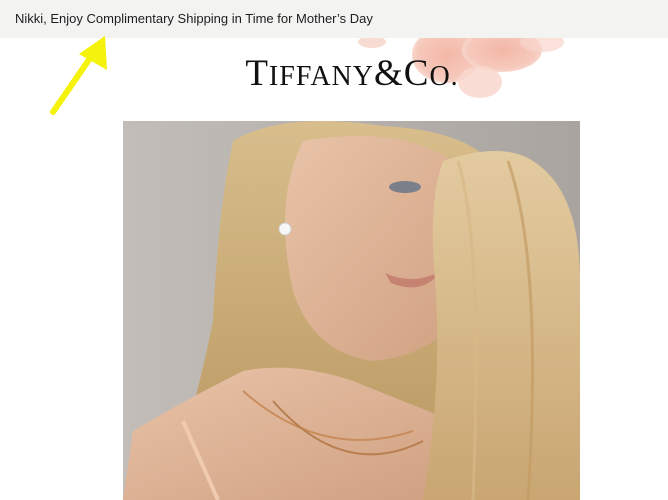  I want to click on logo-letter: T, so click(257, 73).